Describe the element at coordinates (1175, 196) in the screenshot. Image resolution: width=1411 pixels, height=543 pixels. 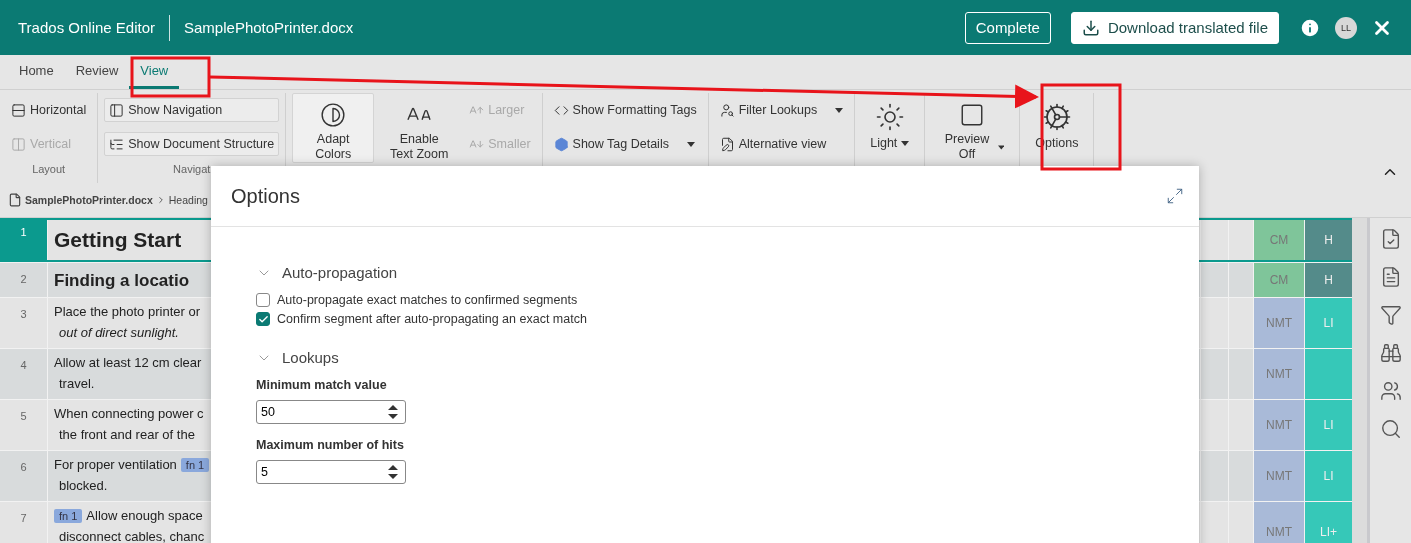
I see `expand-icon` at that location.